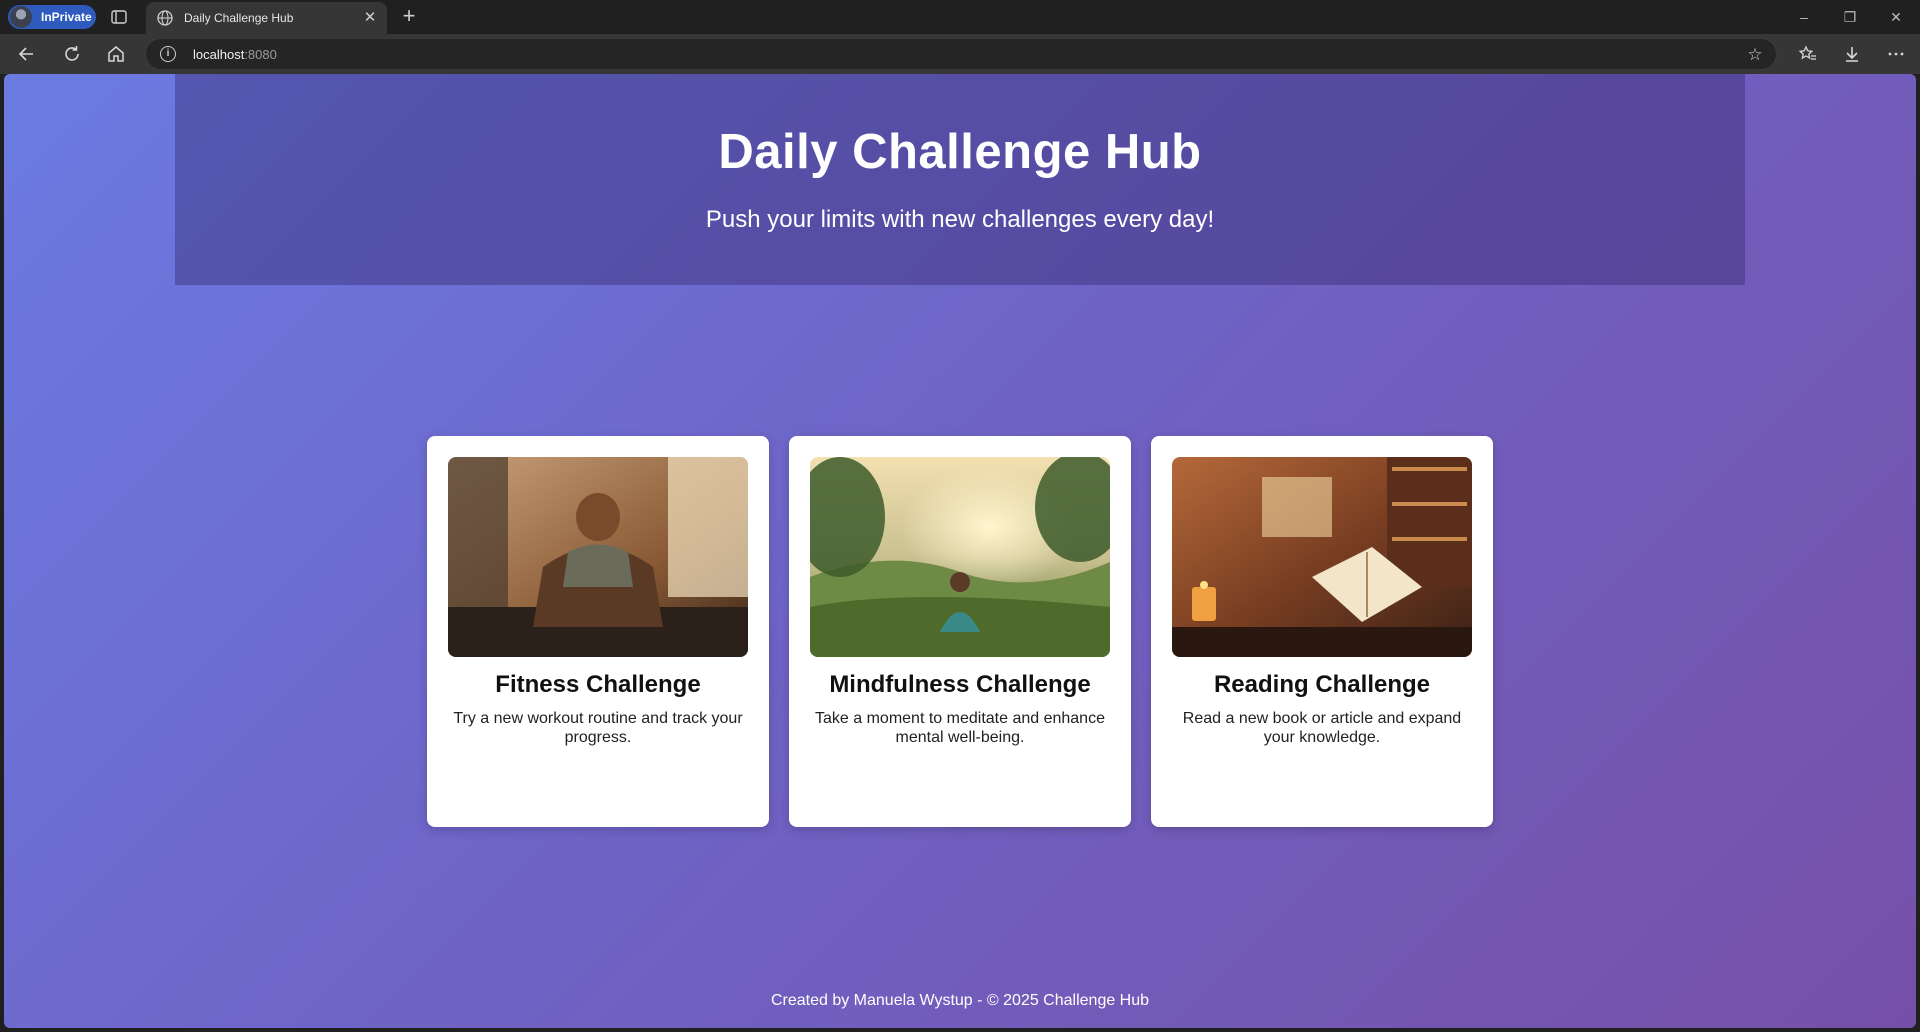  Describe the element at coordinates (66, 17) in the screenshot. I see `inprivate-label: InPrivate` at that location.